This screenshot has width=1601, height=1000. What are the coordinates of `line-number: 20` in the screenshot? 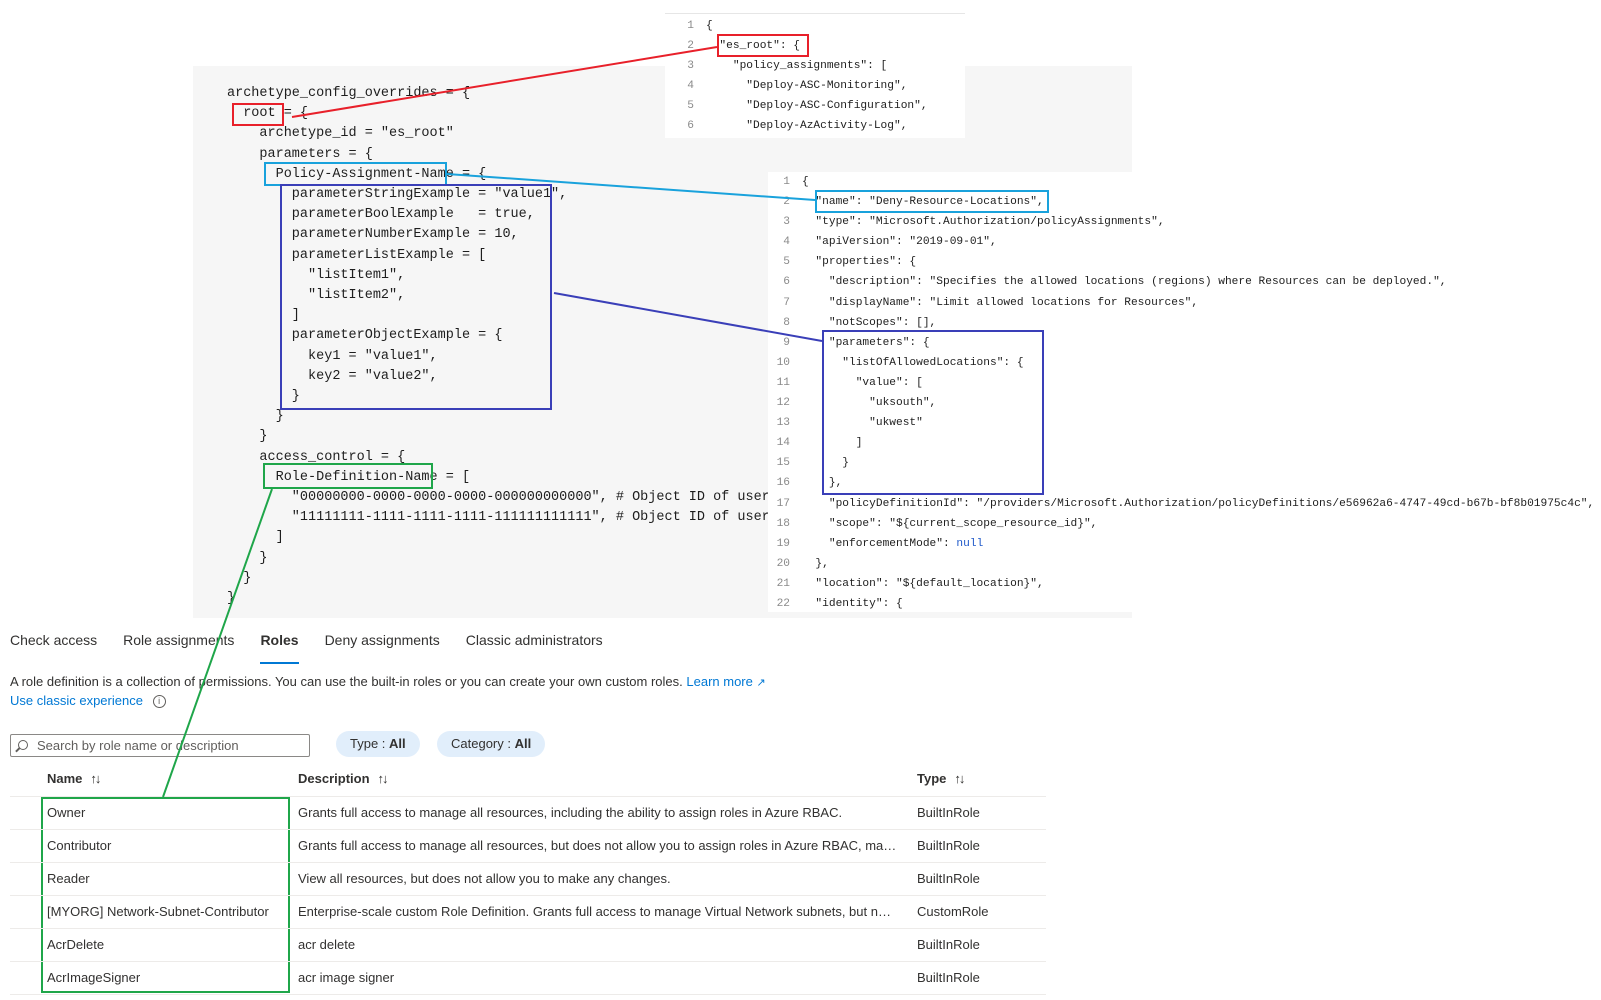 It's located at (783, 563).